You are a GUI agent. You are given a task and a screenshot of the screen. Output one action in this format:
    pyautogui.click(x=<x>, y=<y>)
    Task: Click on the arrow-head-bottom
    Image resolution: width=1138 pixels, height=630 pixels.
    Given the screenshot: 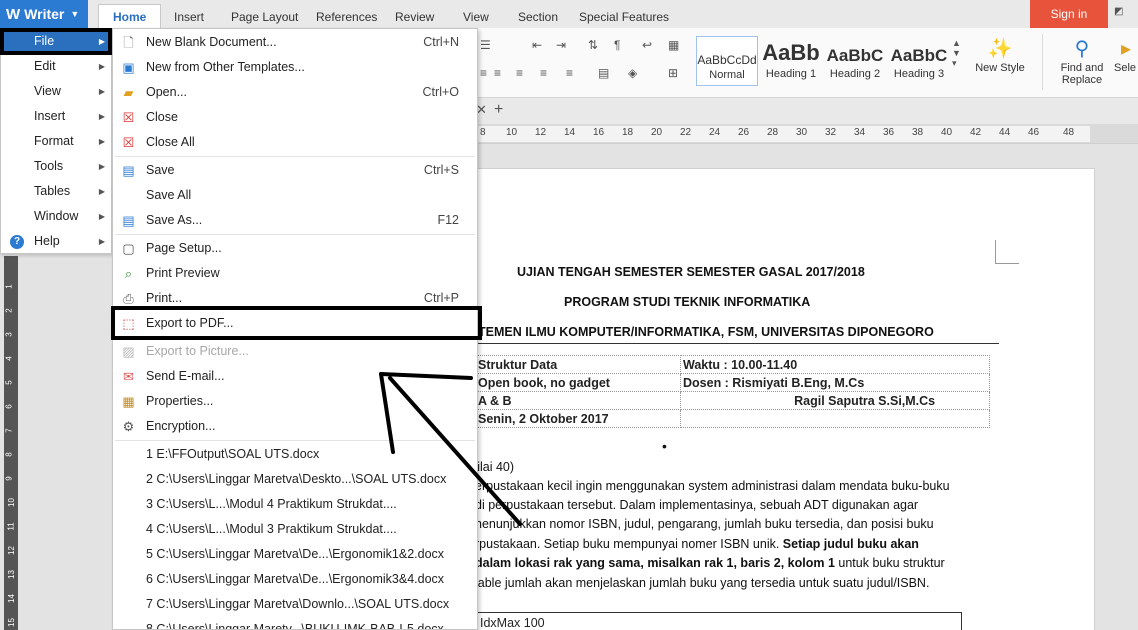 What is the action you would take?
    pyautogui.click(x=387, y=413)
    